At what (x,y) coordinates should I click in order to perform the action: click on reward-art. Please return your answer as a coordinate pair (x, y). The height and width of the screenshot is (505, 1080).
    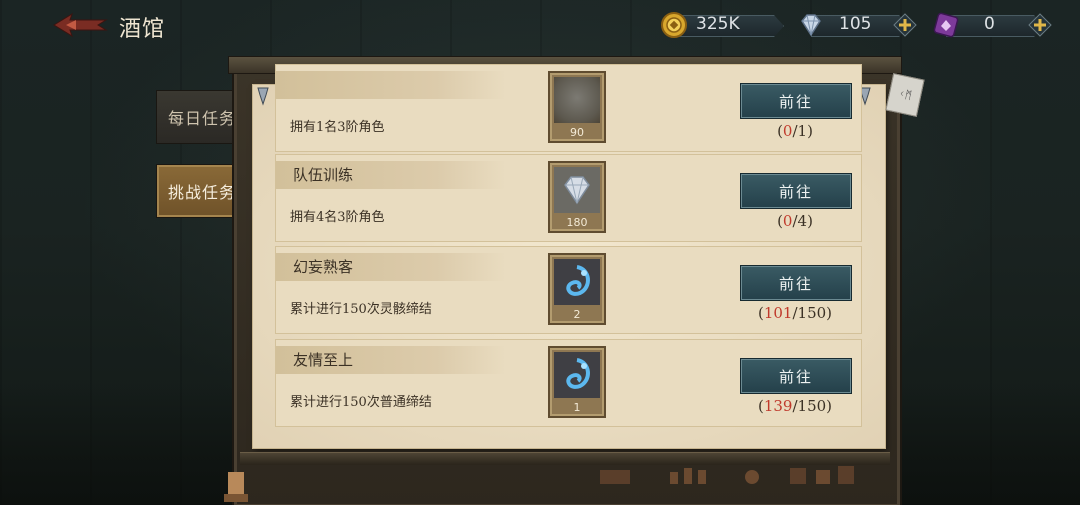
    Looking at the image, I should click on (577, 100).